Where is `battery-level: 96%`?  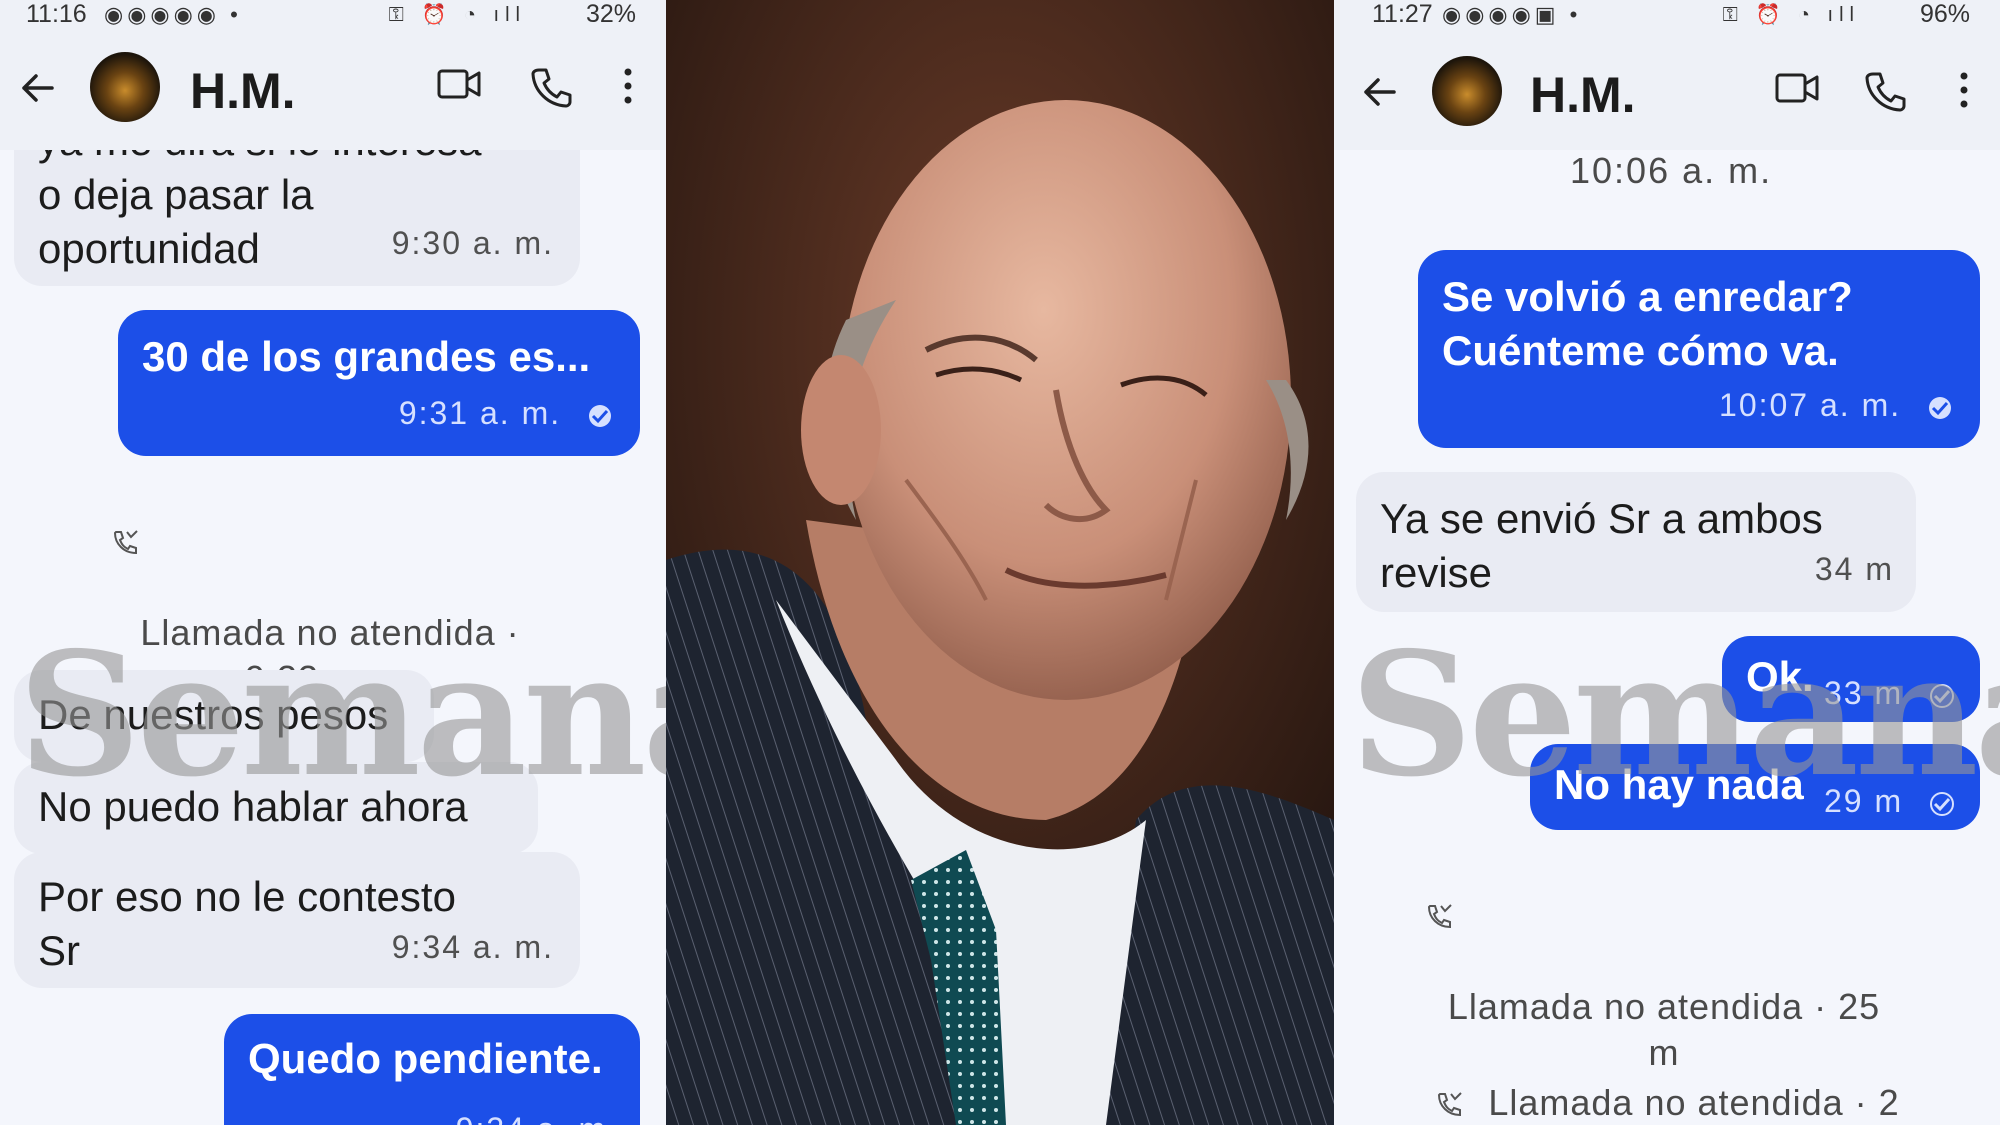
battery-level: 96% is located at coordinates (1944, 14).